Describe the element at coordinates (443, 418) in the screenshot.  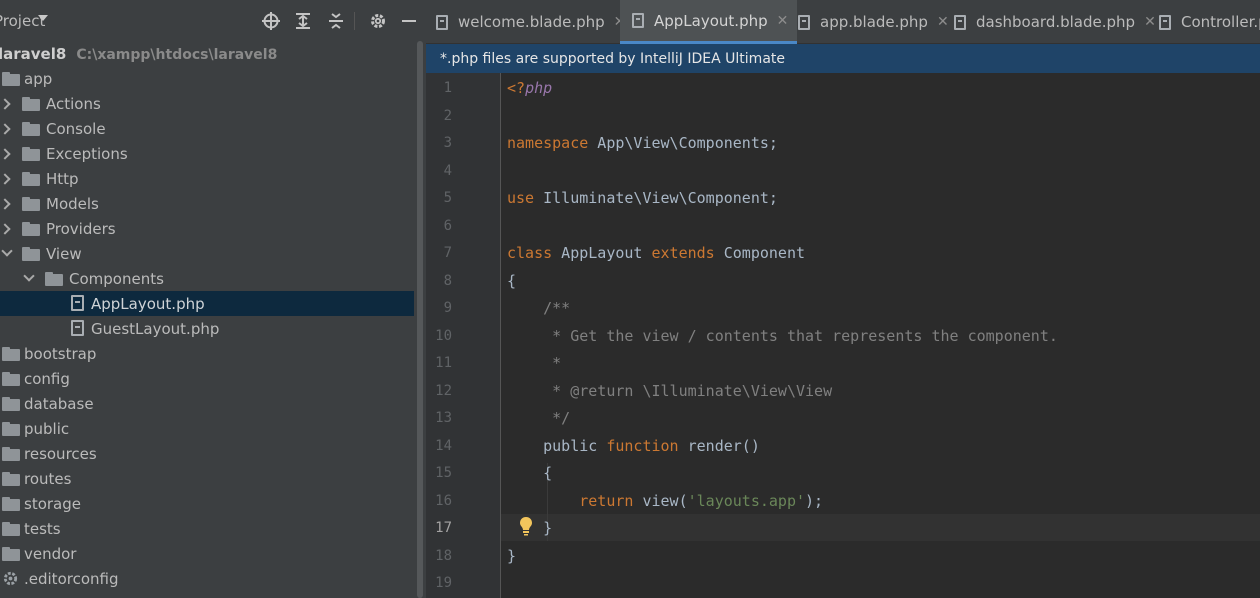
I see `line-number: 13` at that location.